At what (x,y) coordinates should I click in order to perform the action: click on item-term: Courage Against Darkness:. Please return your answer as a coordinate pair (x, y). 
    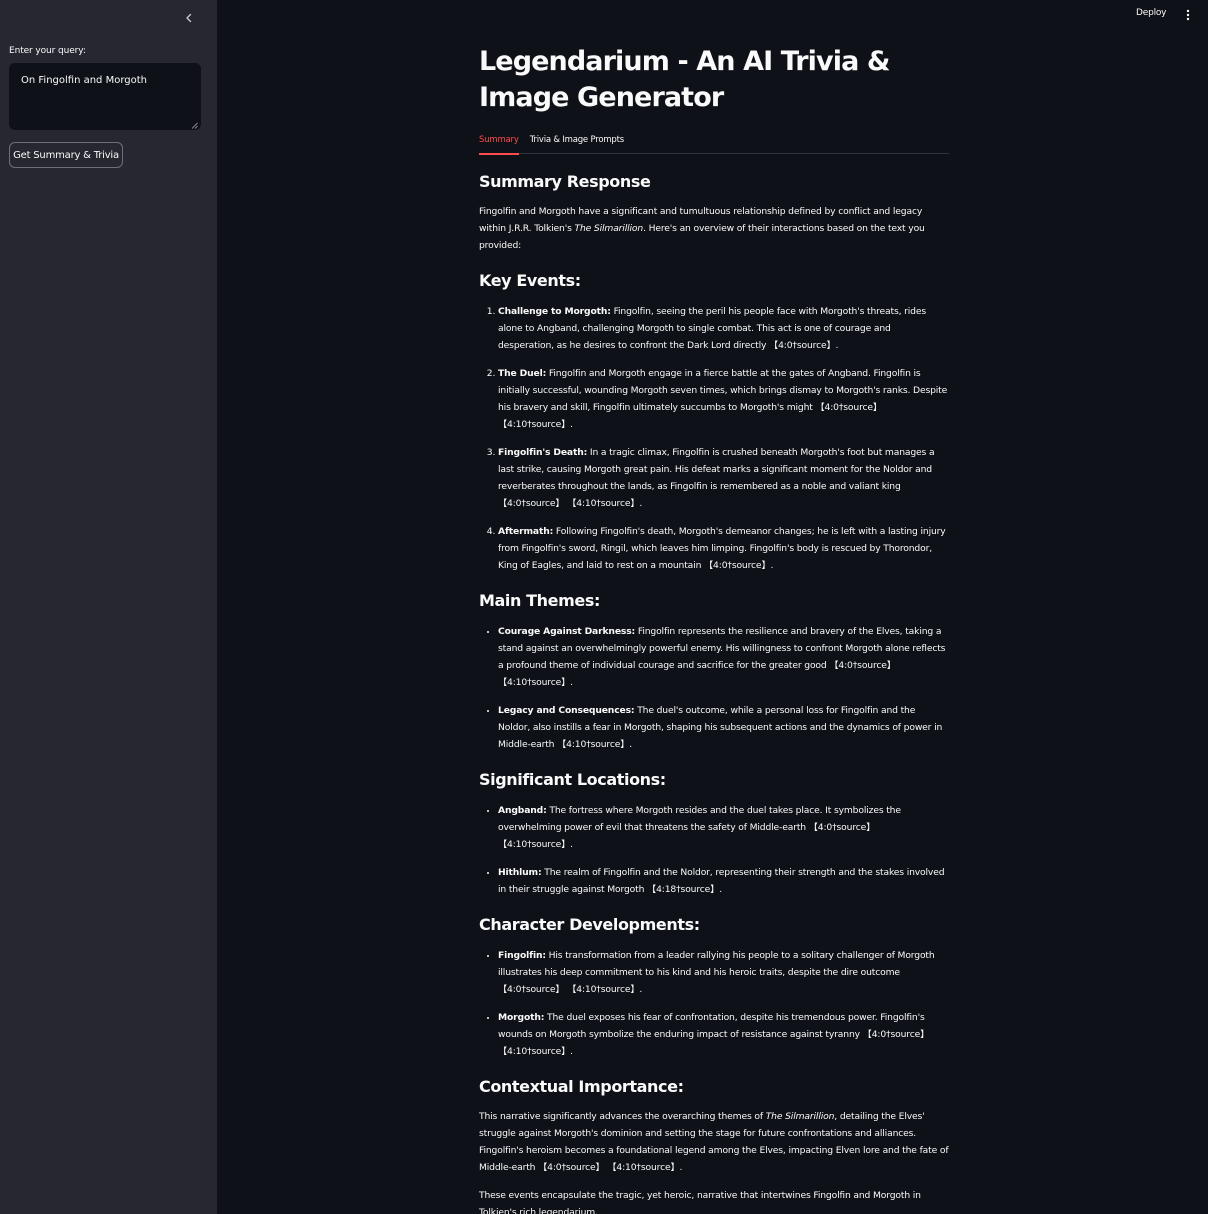
    Looking at the image, I should click on (567, 631).